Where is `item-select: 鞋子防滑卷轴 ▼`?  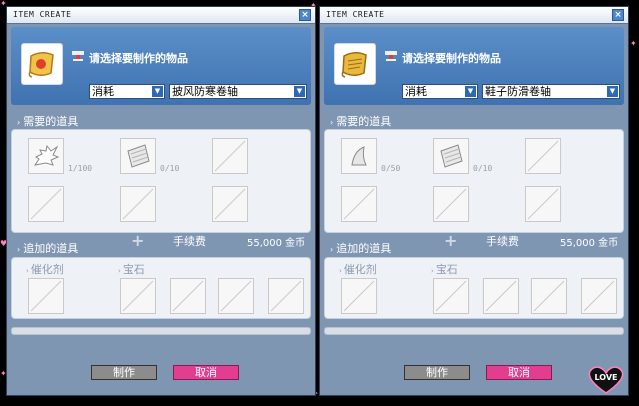 item-select: 鞋子防滑卷轴 ▼ is located at coordinates (551, 91).